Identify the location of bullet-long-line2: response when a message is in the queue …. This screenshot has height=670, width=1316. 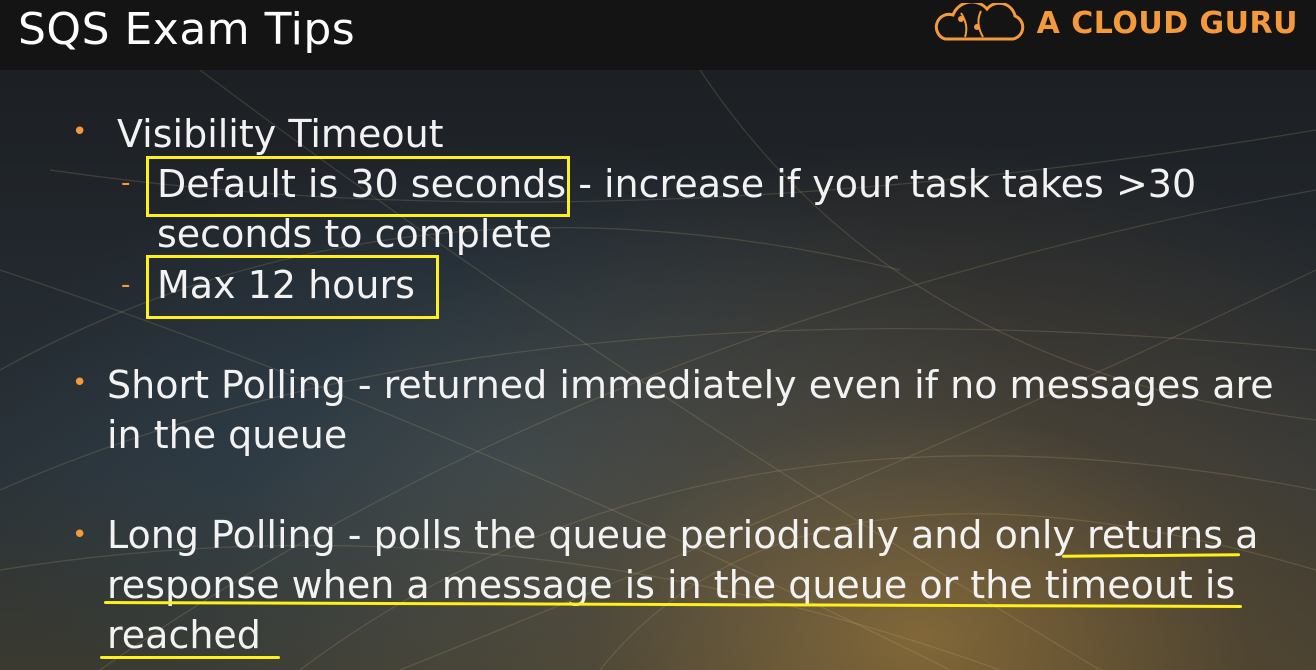
(671, 585).